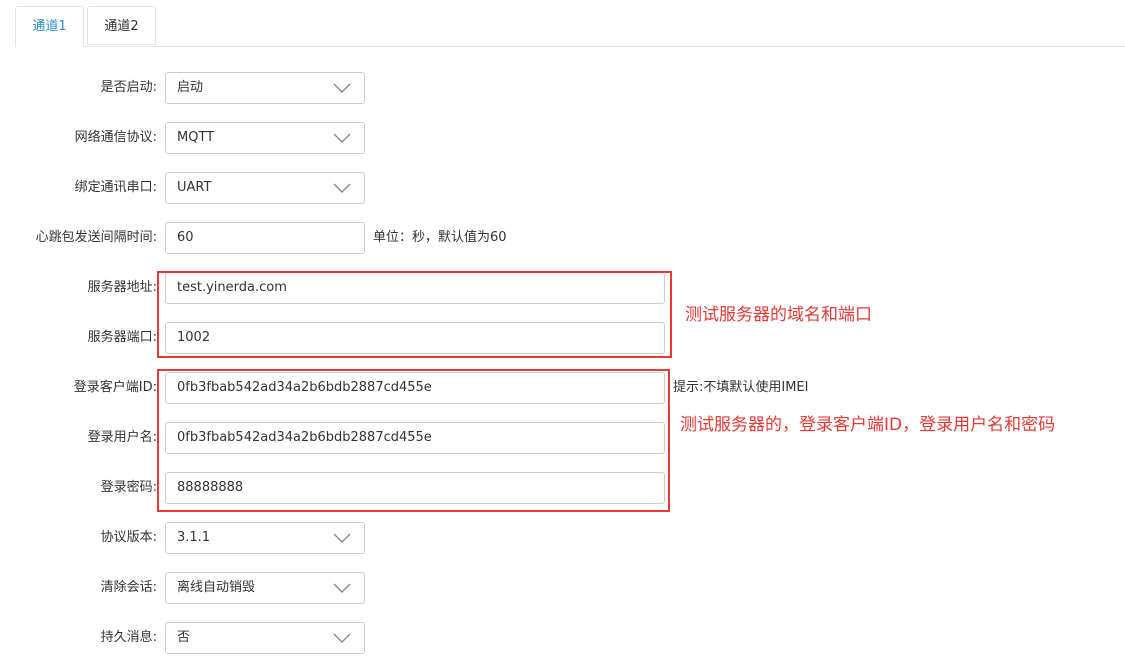 The image size is (1125, 666). Describe the element at coordinates (868, 425) in the screenshot. I see `login-annotation-text: 测试服务器的，登录客户端ID，登录用户名和密码` at that location.